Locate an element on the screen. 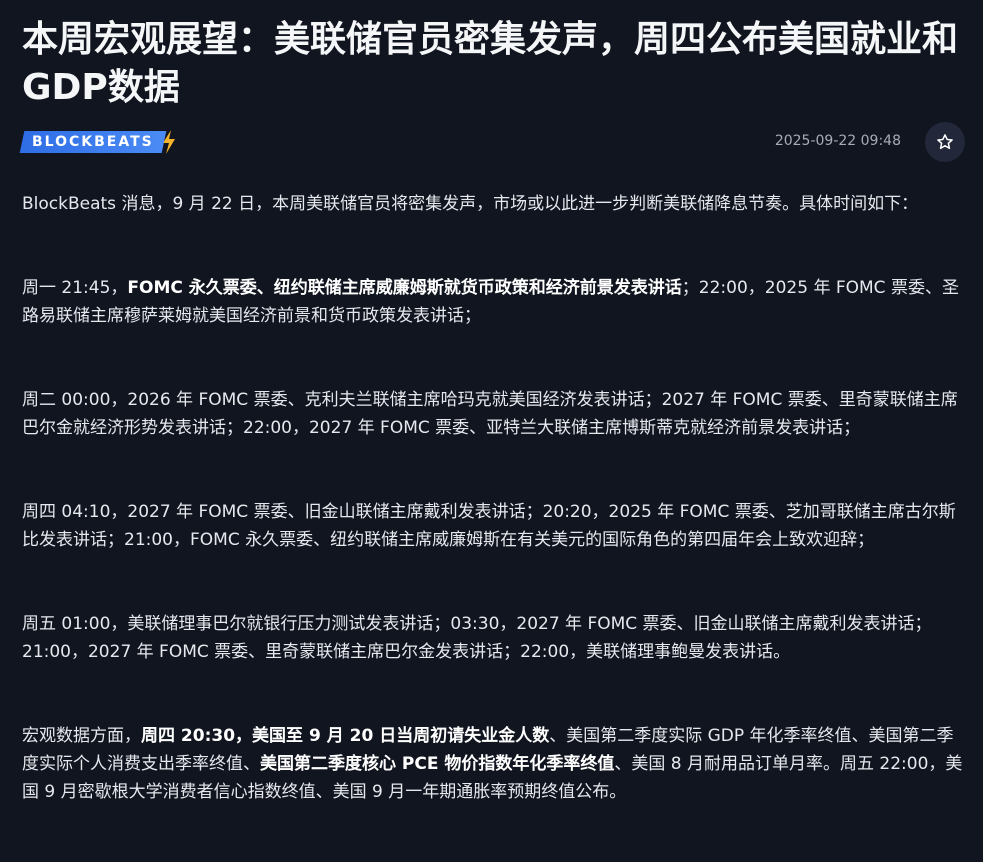 This screenshot has height=862, width=983. source-logo: BLOCKBEATS is located at coordinates (98, 142).